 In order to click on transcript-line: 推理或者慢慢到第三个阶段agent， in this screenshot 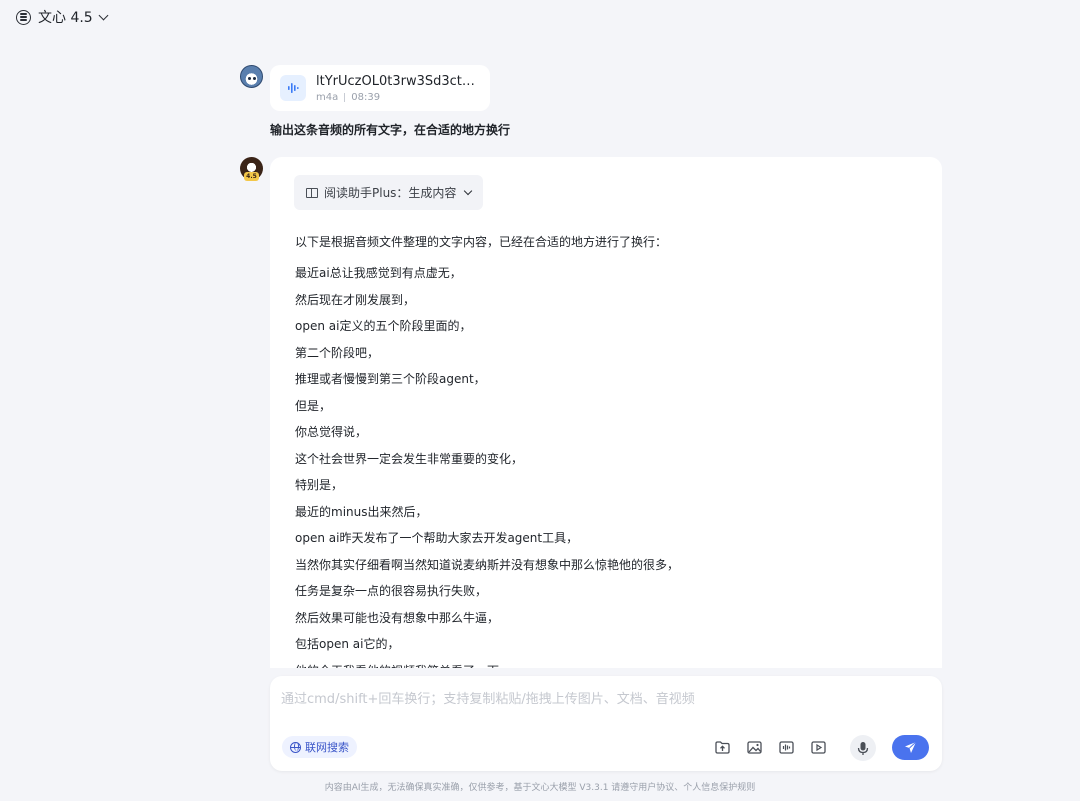, I will do `click(390, 379)`.